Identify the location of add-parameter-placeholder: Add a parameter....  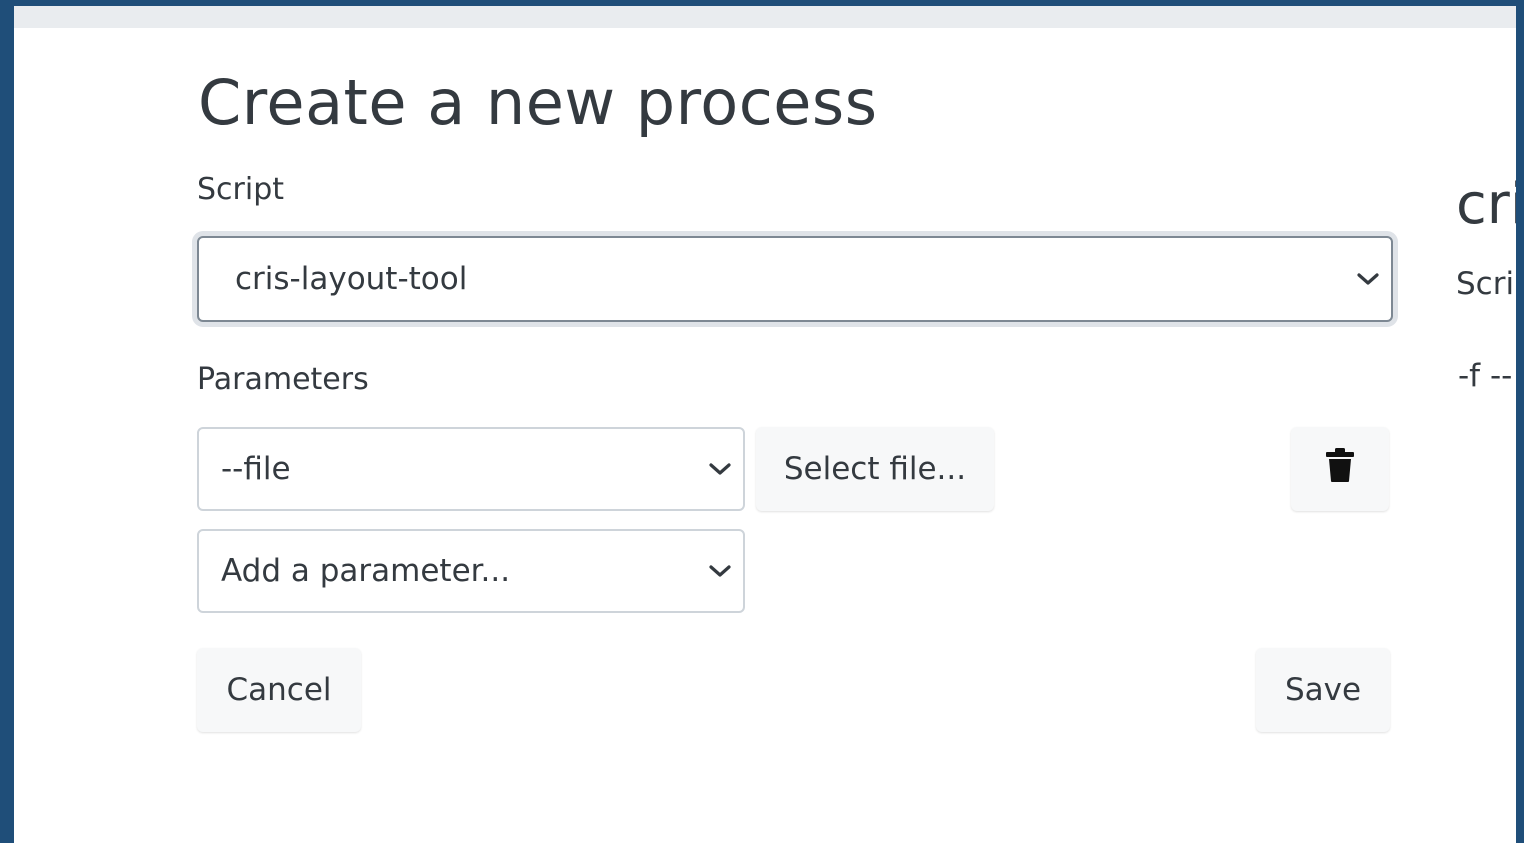
(366, 571).